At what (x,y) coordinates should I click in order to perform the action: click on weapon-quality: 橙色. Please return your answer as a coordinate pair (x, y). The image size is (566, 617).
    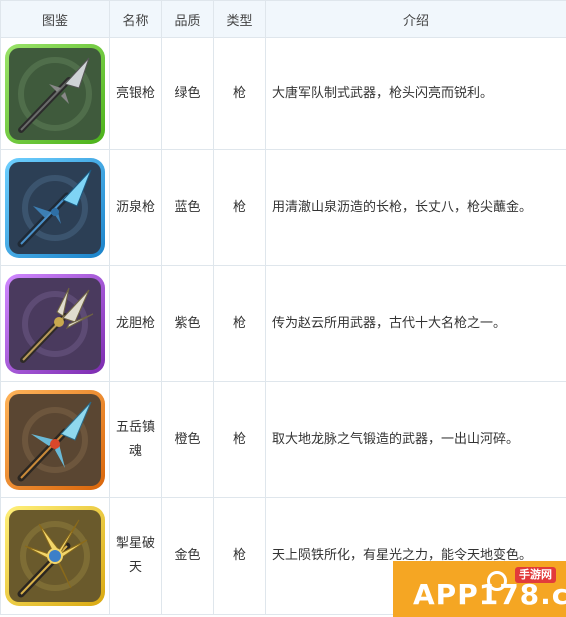
    Looking at the image, I should click on (187, 439).